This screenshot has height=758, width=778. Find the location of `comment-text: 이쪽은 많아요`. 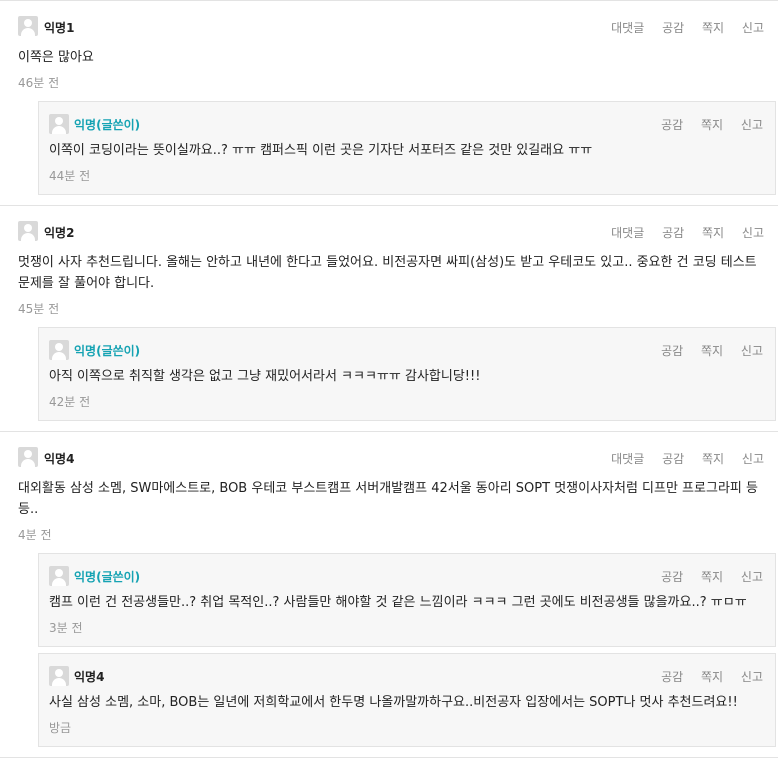

comment-text: 이쪽은 많아요 is located at coordinates (56, 57).